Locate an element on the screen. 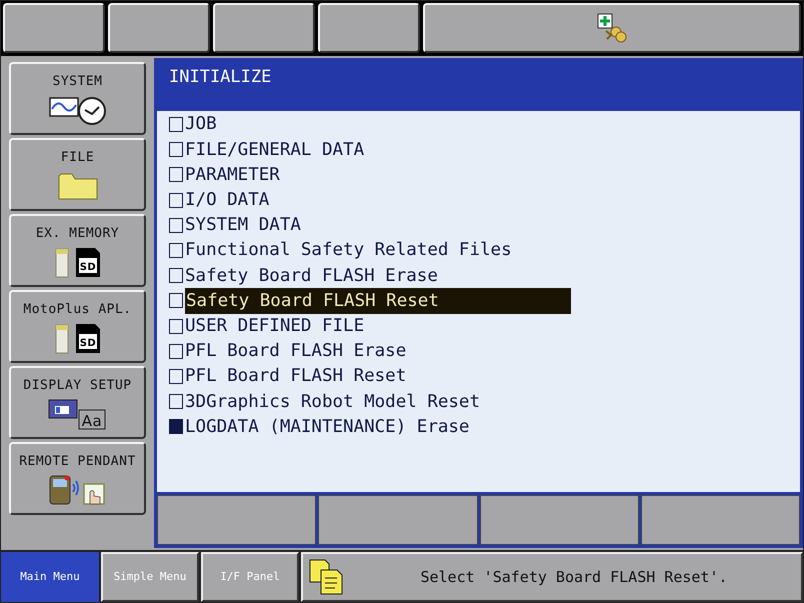 This screenshot has height=603, width=804. list-item: SYSTEM DATA is located at coordinates (478, 225).